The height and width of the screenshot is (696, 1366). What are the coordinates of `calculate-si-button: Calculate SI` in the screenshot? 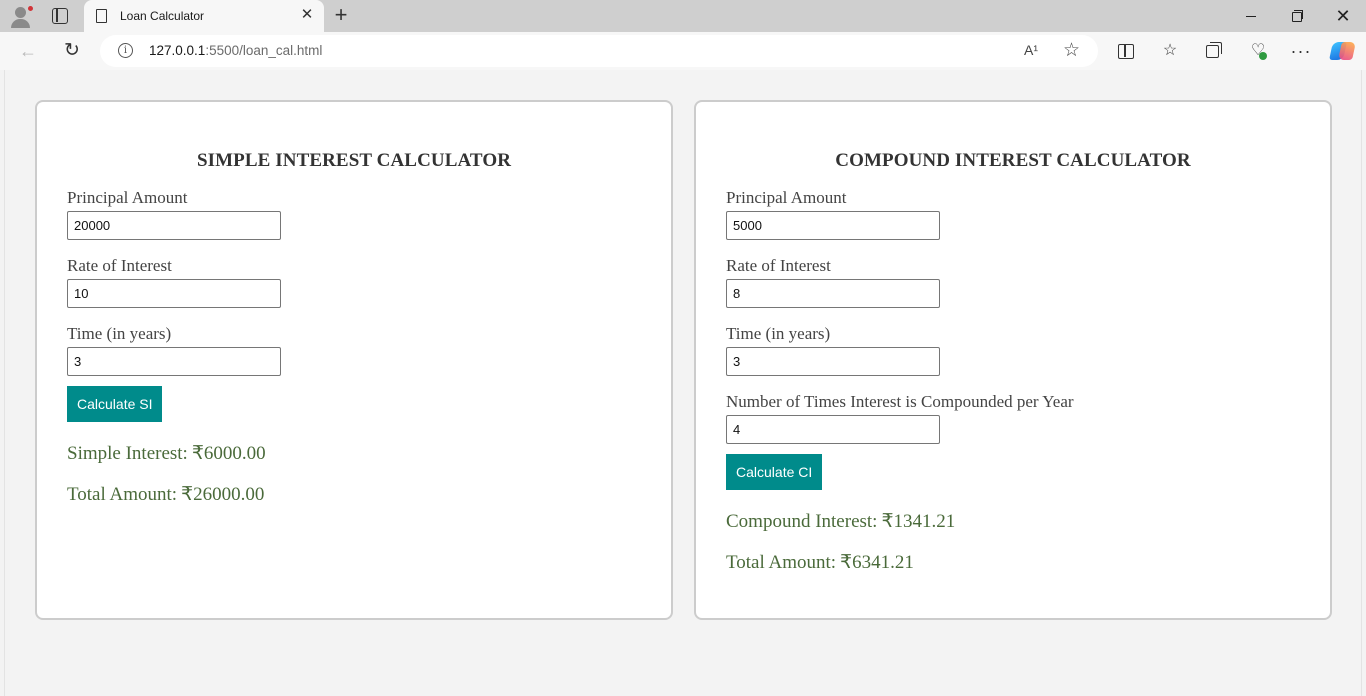 It's located at (115, 404).